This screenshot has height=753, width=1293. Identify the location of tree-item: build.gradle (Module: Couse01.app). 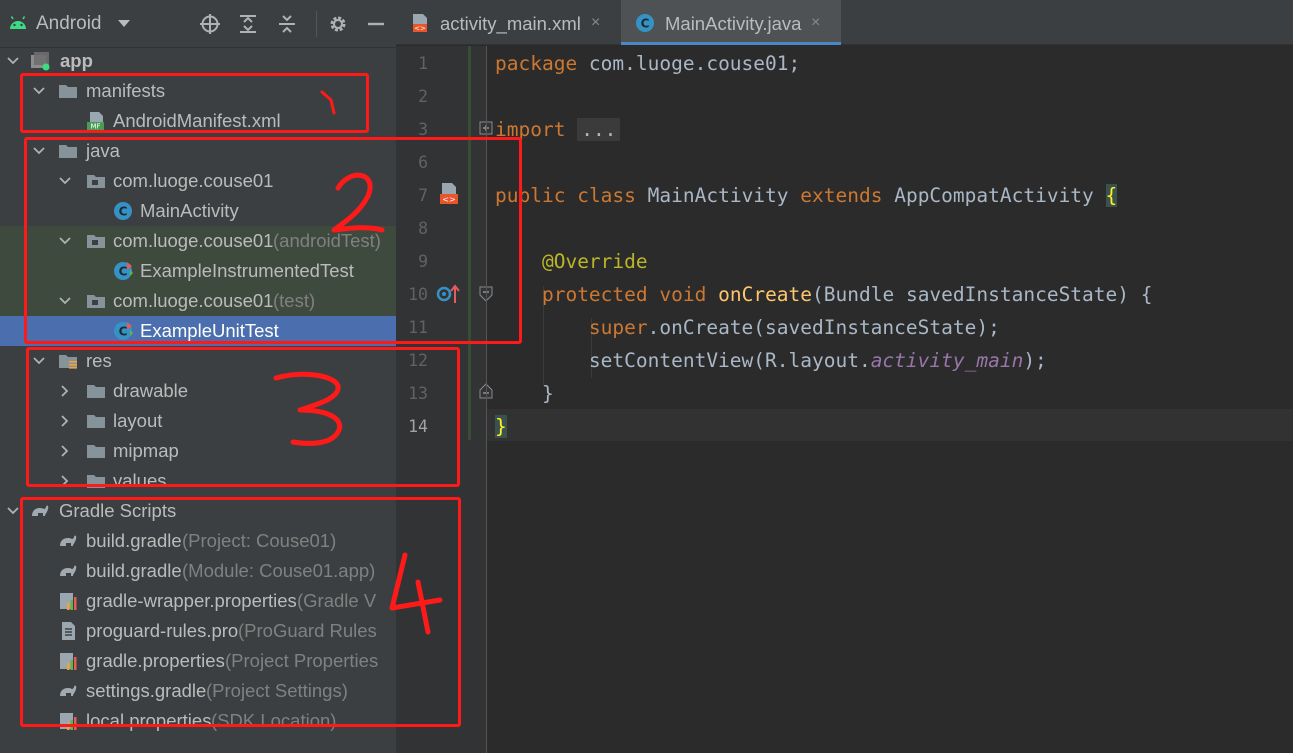
(198, 571).